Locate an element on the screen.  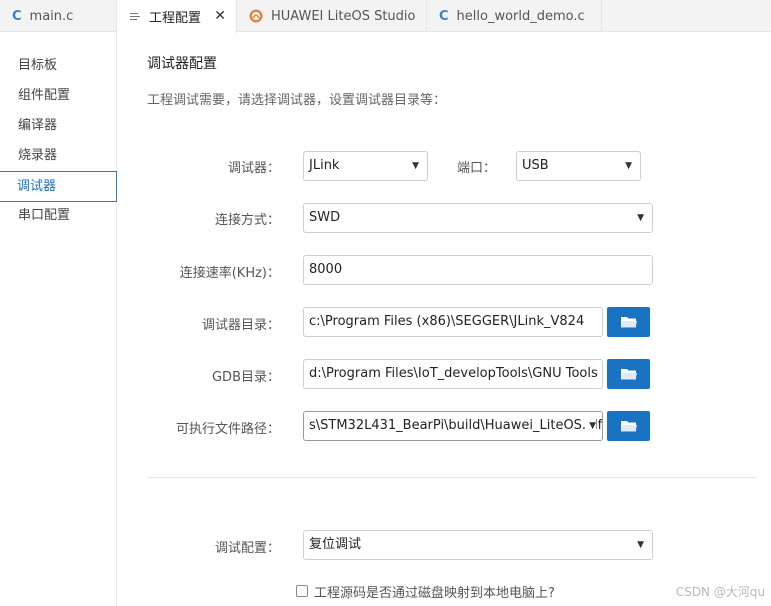
browse-debugger-dir-button is located at coordinates (628, 322).